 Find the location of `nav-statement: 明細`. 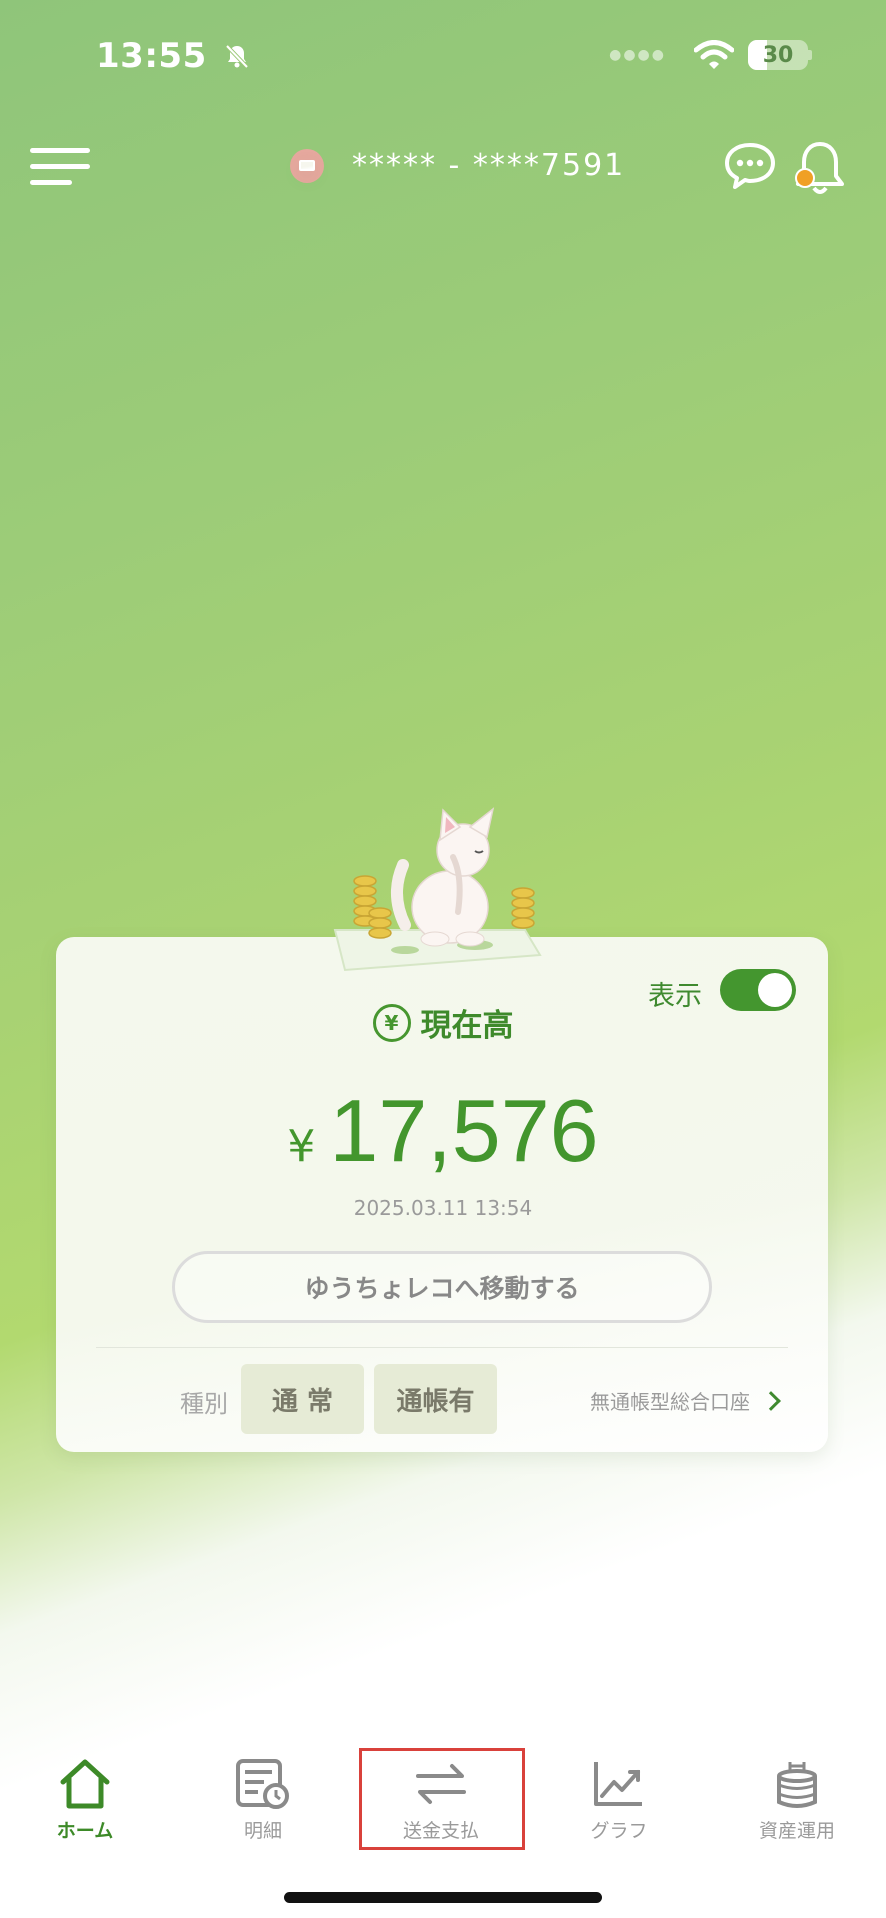

nav-statement: 明細 is located at coordinates (263, 1800).